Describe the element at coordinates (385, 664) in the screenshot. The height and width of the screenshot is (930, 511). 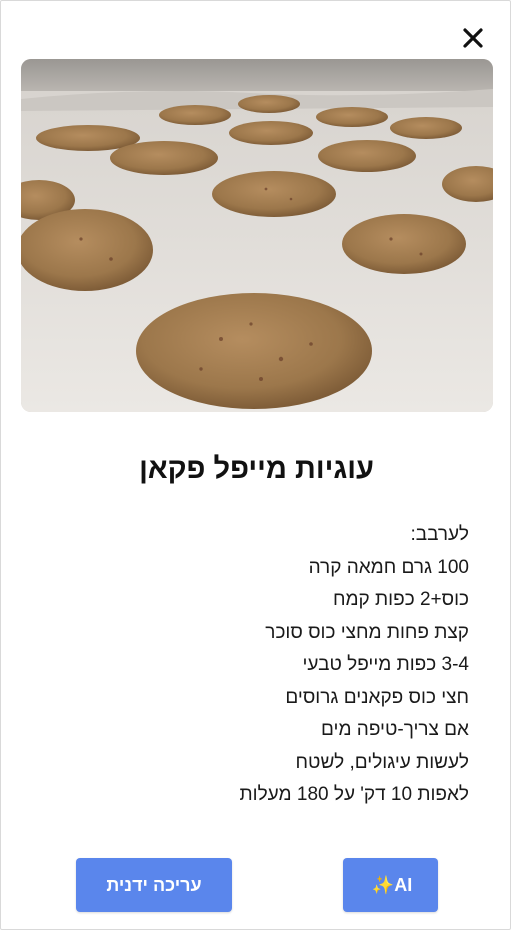
I see `recipe-line: 3-4 כפות מייפל טבעי` at that location.